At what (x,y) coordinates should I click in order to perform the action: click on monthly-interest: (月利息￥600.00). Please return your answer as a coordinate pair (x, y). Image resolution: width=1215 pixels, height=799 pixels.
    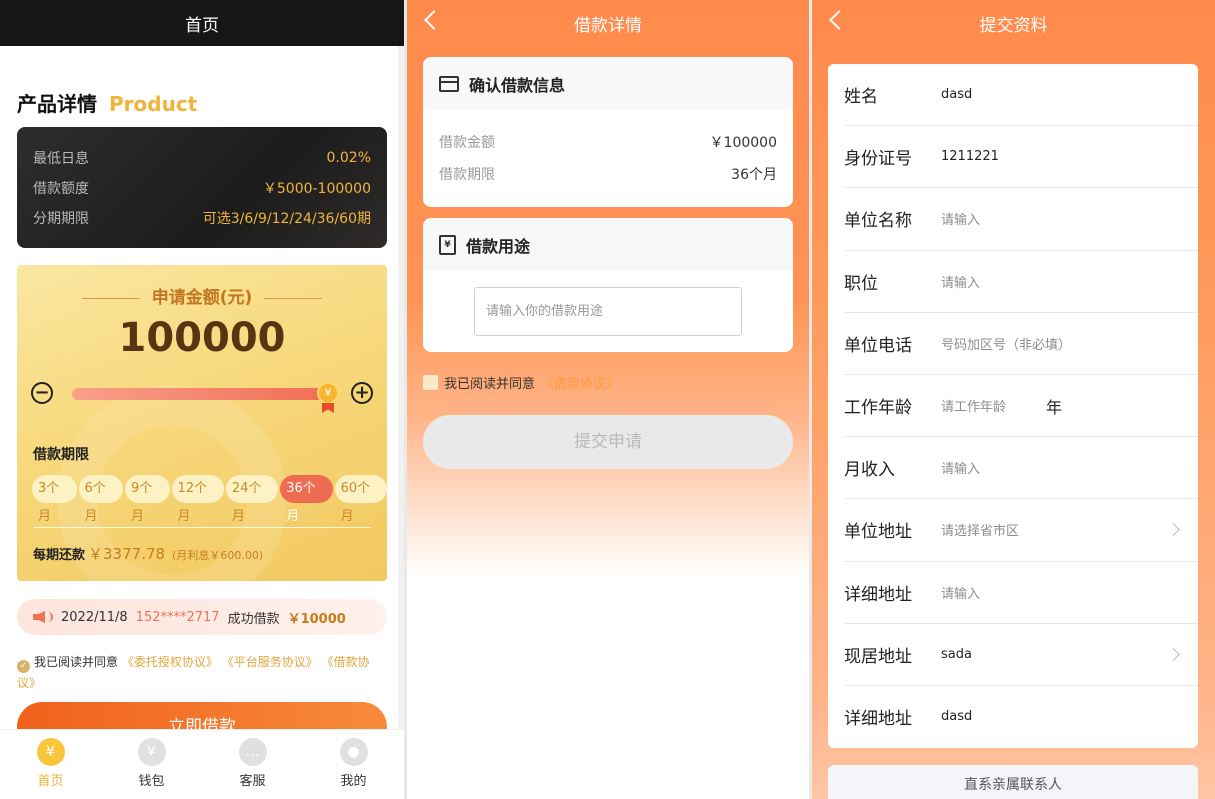
    Looking at the image, I should click on (218, 555).